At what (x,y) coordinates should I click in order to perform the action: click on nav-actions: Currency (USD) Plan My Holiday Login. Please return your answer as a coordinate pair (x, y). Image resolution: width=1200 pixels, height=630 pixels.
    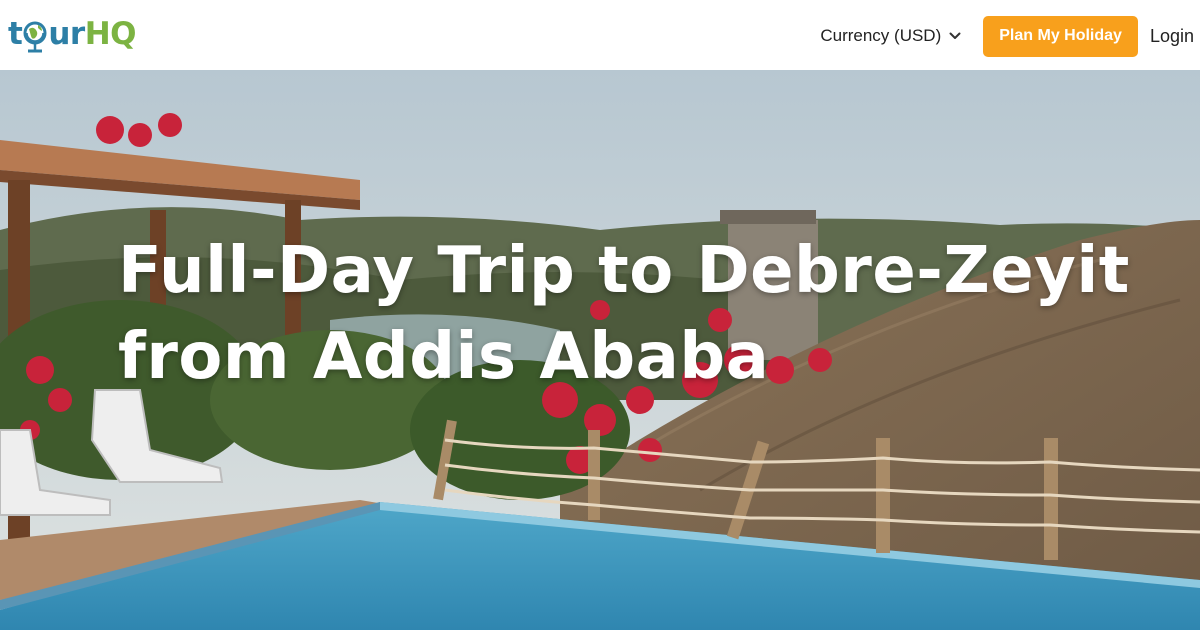
    Looking at the image, I should click on (1007, 36).